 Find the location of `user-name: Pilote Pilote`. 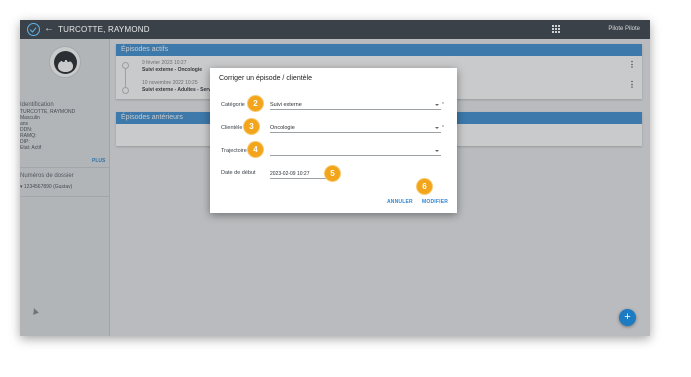

user-name: Pilote Pilote is located at coordinates (624, 29).